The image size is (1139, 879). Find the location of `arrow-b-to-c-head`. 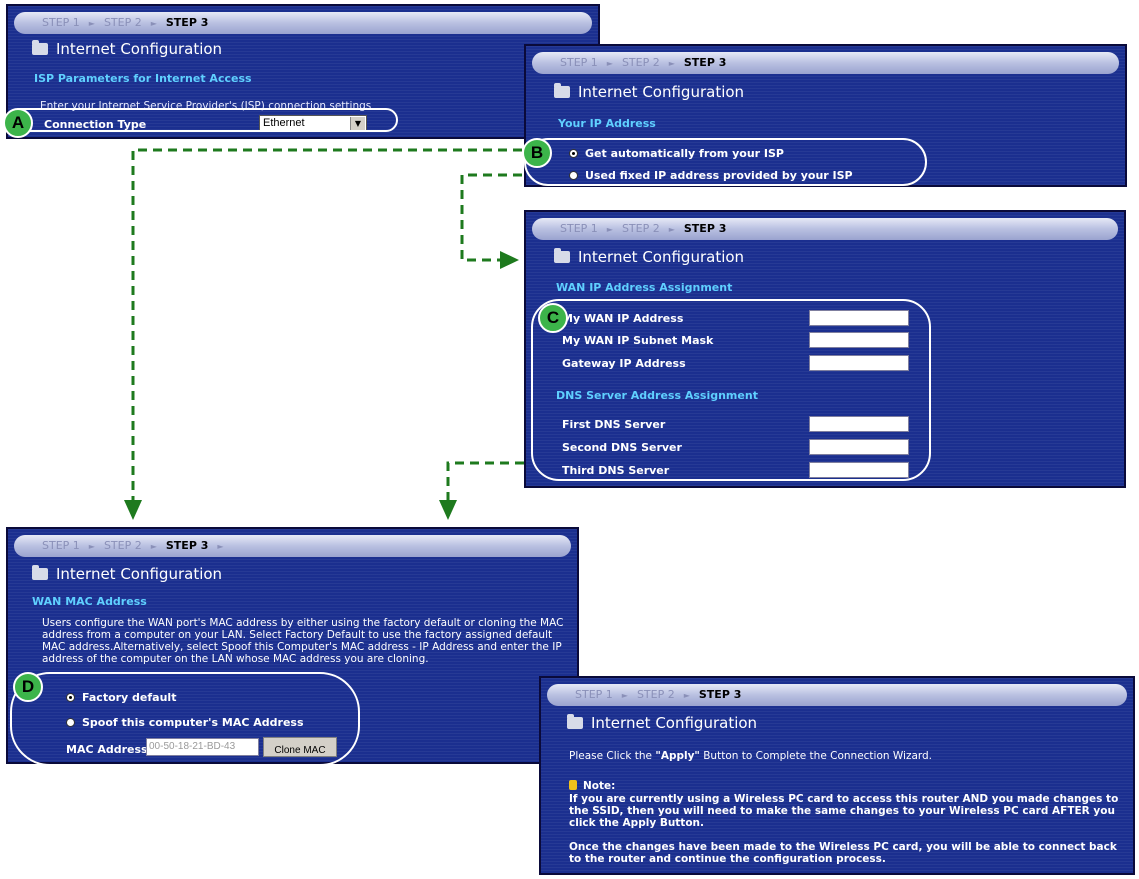

arrow-b-to-c-head is located at coordinates (509, 260).